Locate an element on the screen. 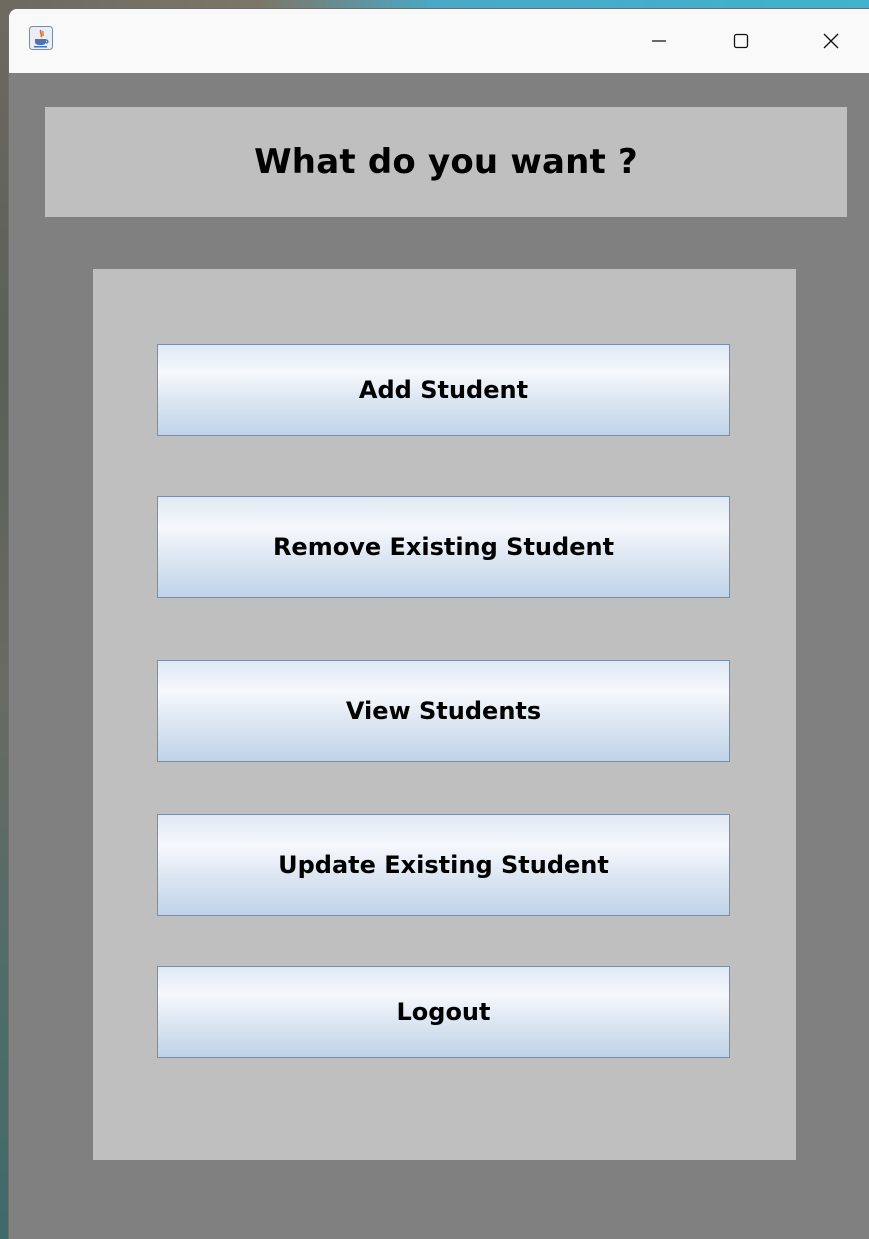  close-icon is located at coordinates (831, 41).